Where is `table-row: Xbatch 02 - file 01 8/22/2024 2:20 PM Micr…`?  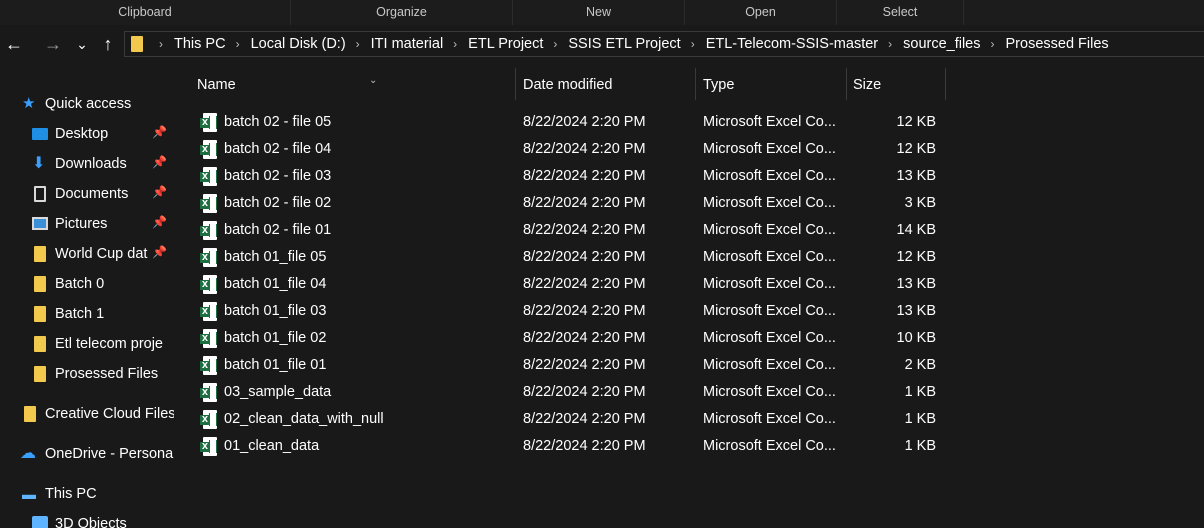
table-row: Xbatch 02 - file 01 8/22/2024 2:20 PM Micr… is located at coordinates (574, 230).